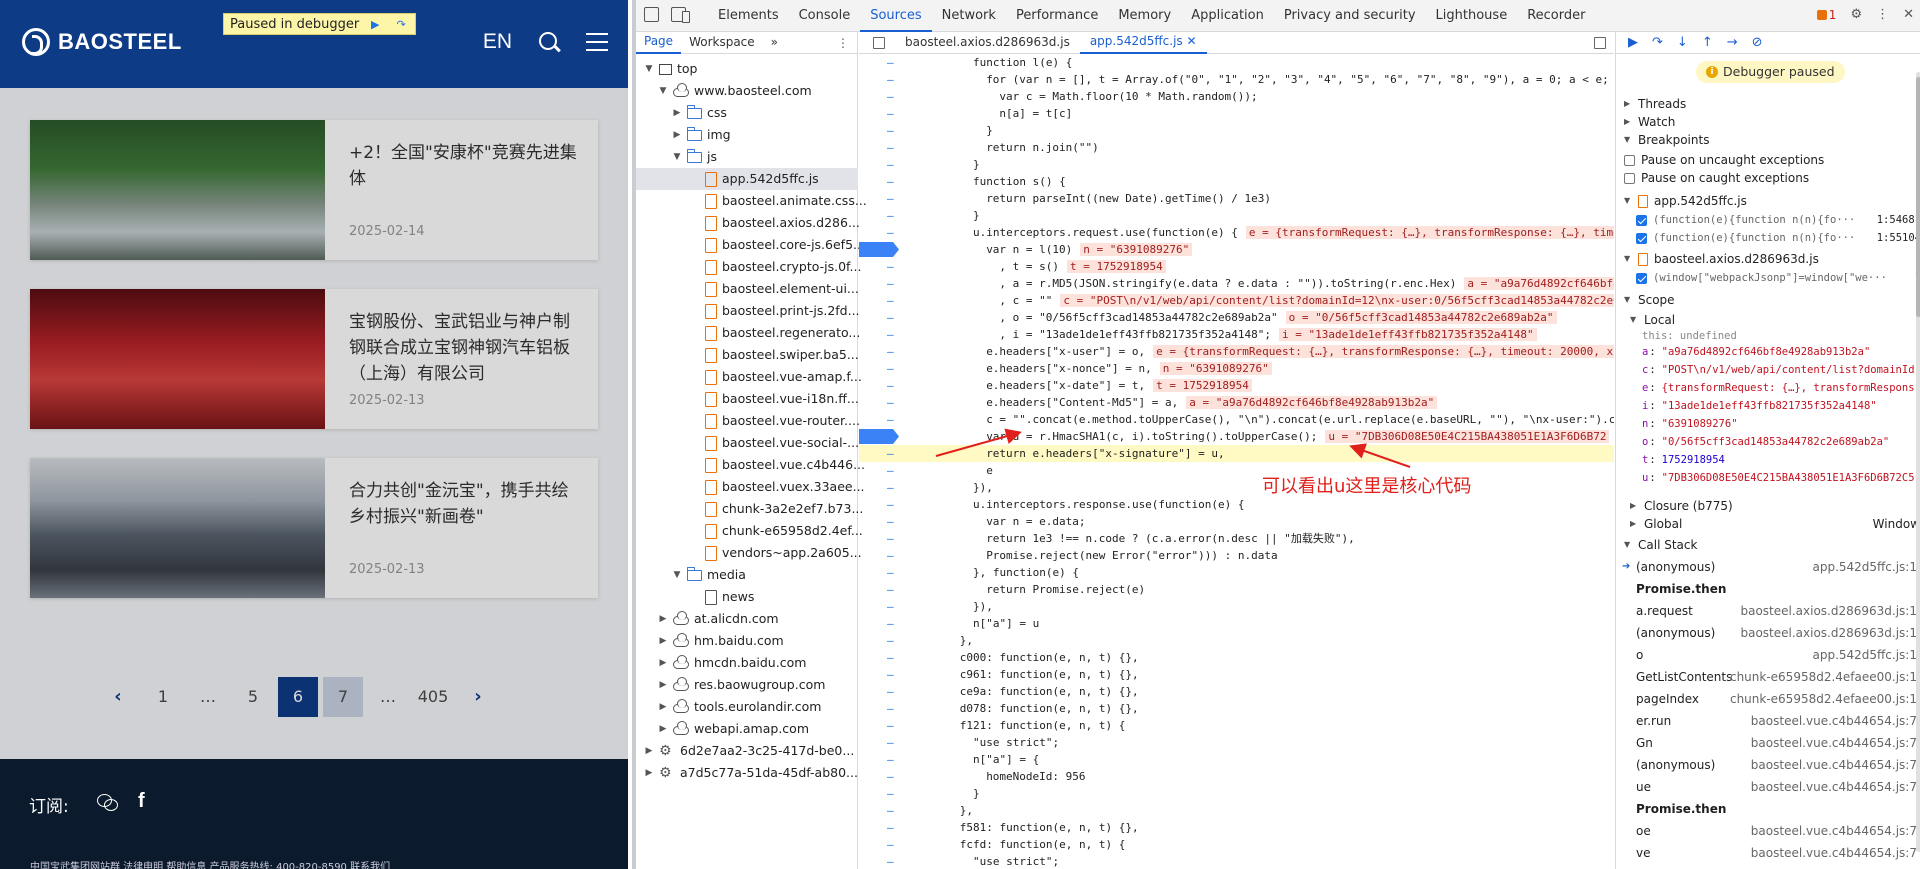 This screenshot has height=869, width=1920. What do you see at coordinates (1864, 655) in the screenshot?
I see `frame-location: app.542d5ffc.js:1` at bounding box center [1864, 655].